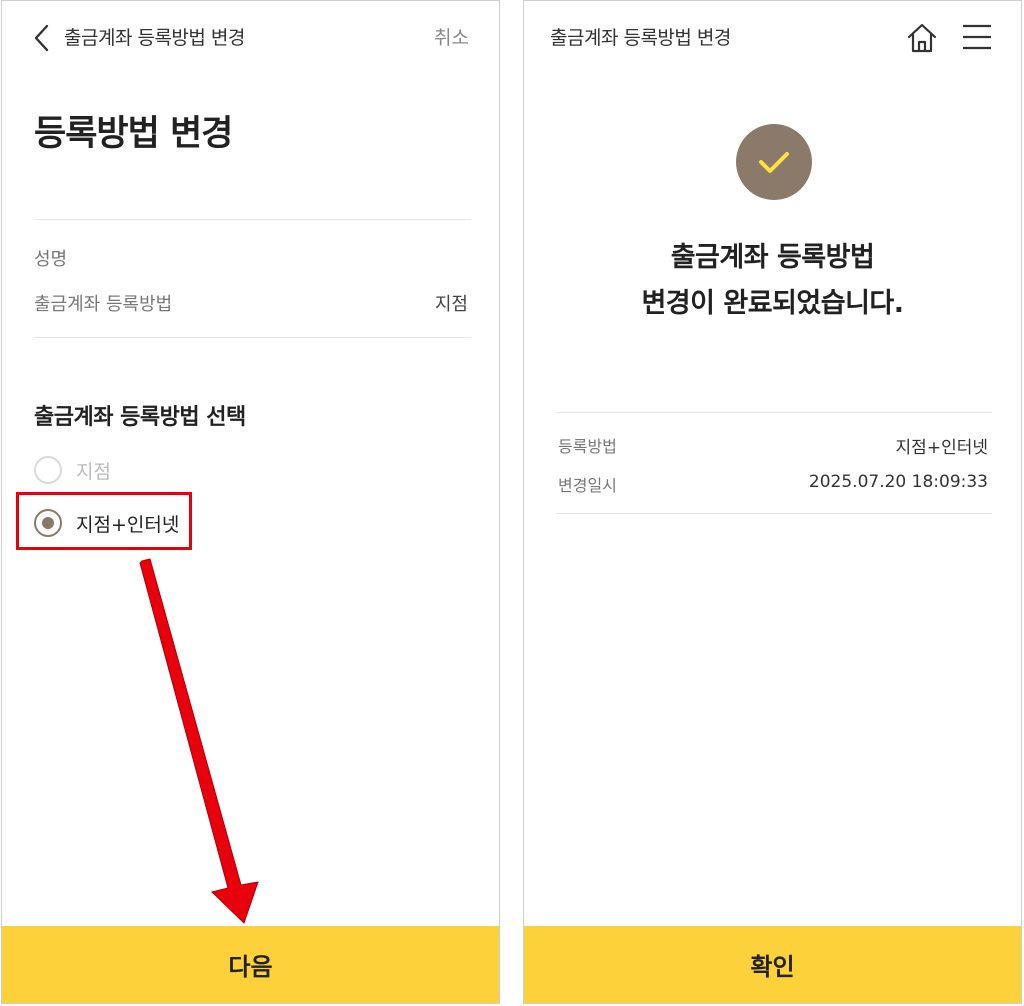 The width and height of the screenshot is (1024, 1006). I want to click on next-button: 다음, so click(250, 964).